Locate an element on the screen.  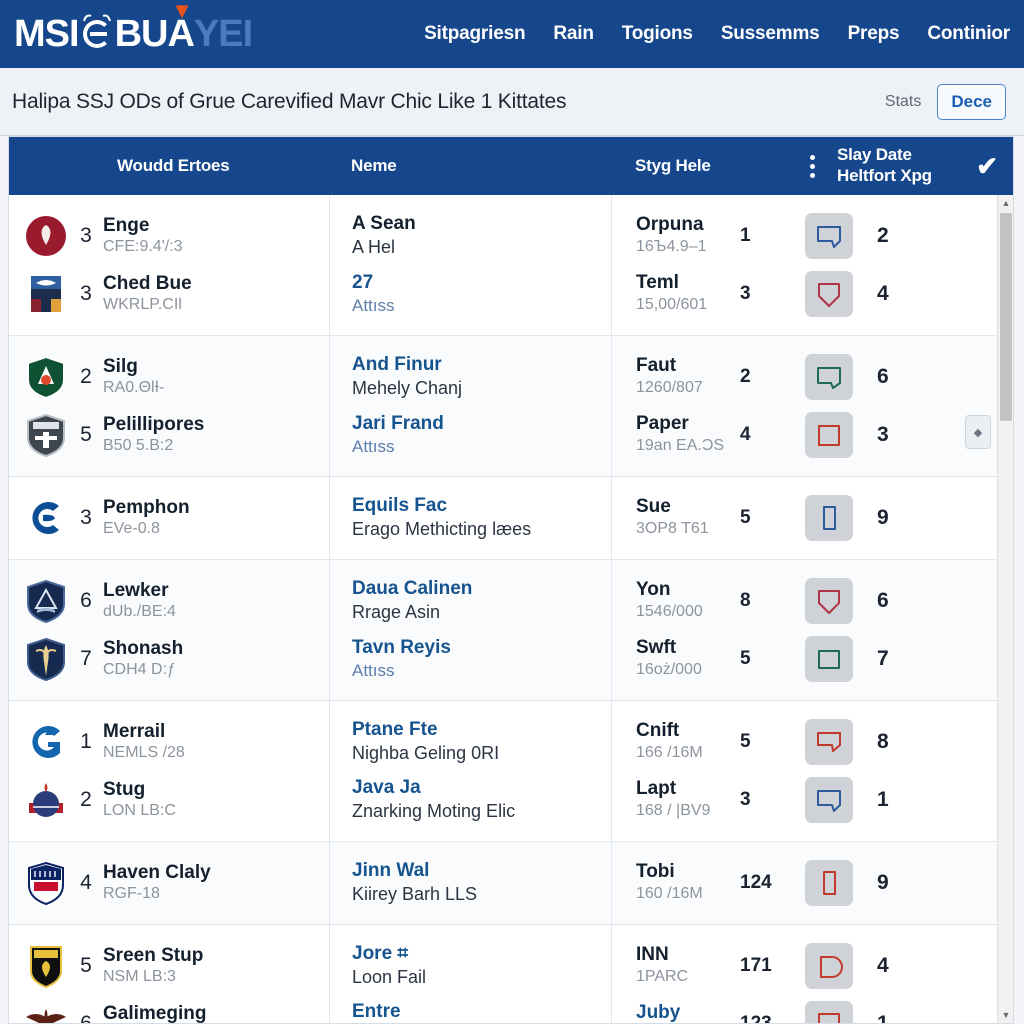
name-primary: Java Ja is located at coordinates (481, 788).